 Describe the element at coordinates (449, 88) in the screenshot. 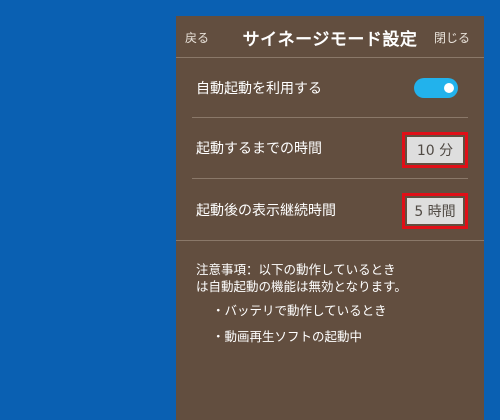

I see `toggle-knob` at that location.